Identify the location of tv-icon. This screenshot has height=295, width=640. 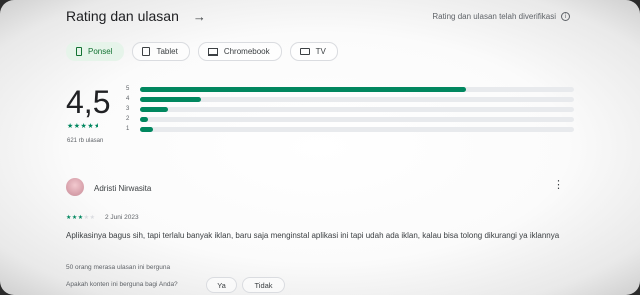
(304, 51).